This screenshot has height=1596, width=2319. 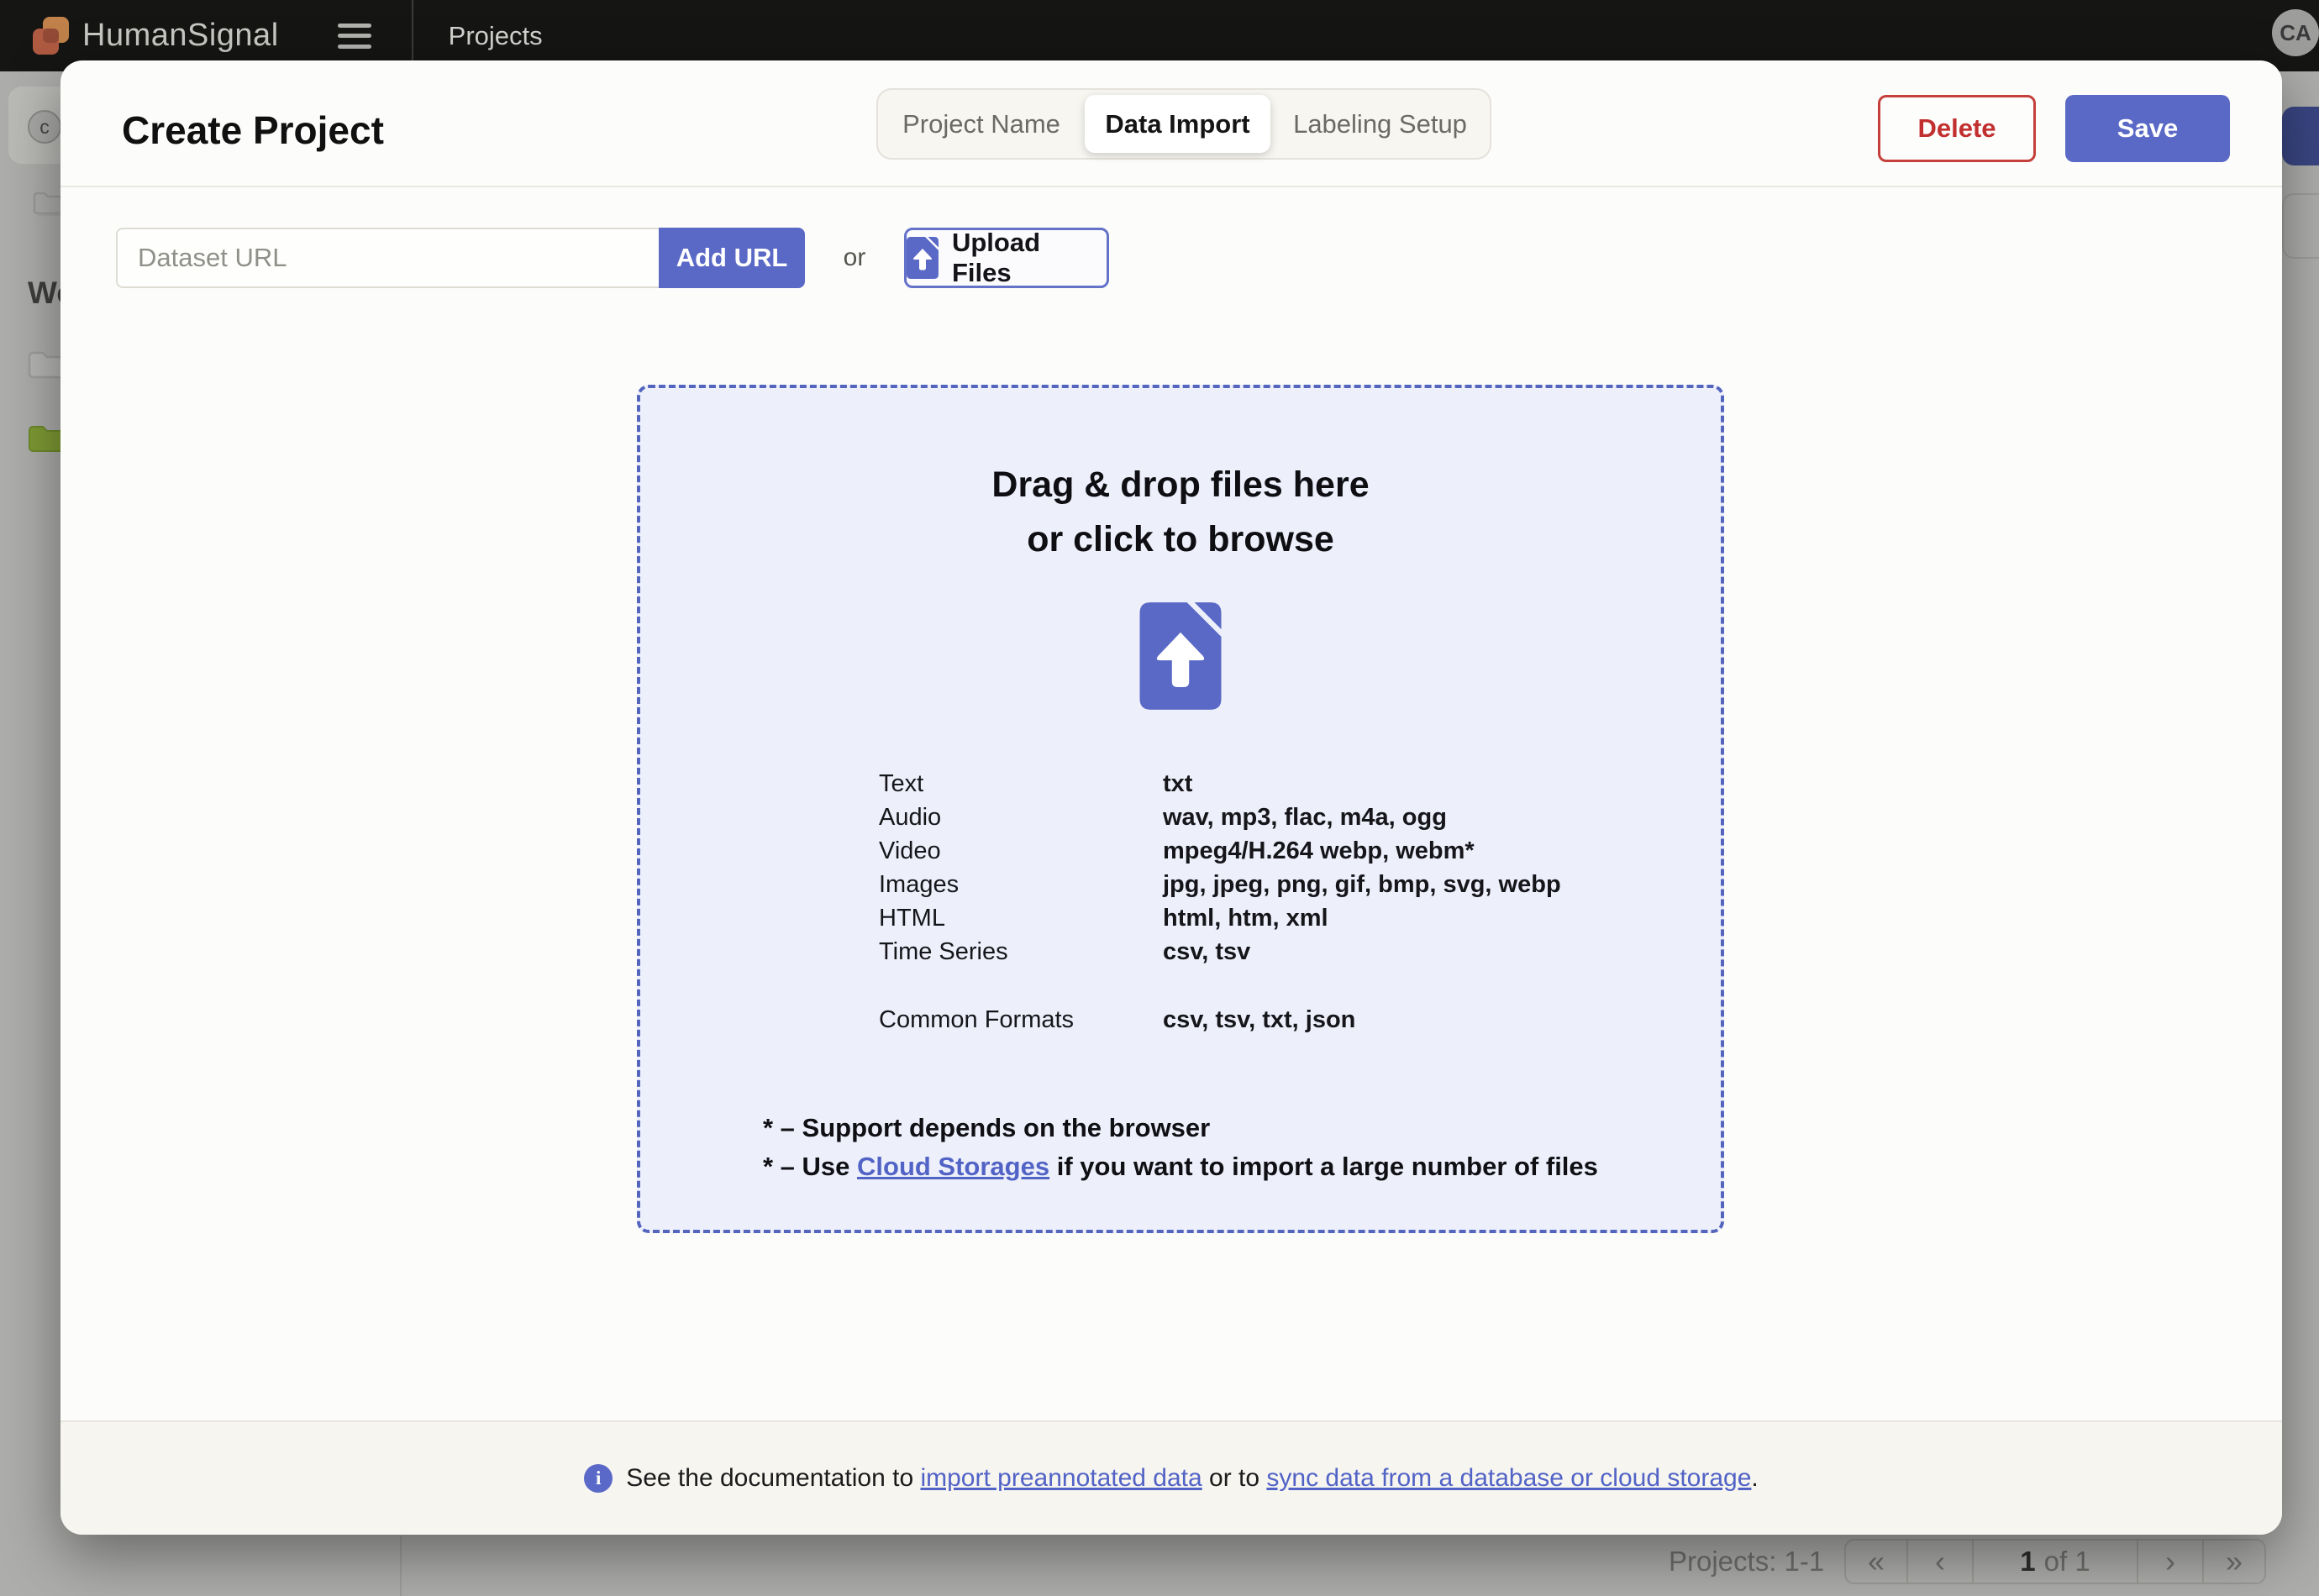 I want to click on file-upload-icon, so click(x=923, y=258).